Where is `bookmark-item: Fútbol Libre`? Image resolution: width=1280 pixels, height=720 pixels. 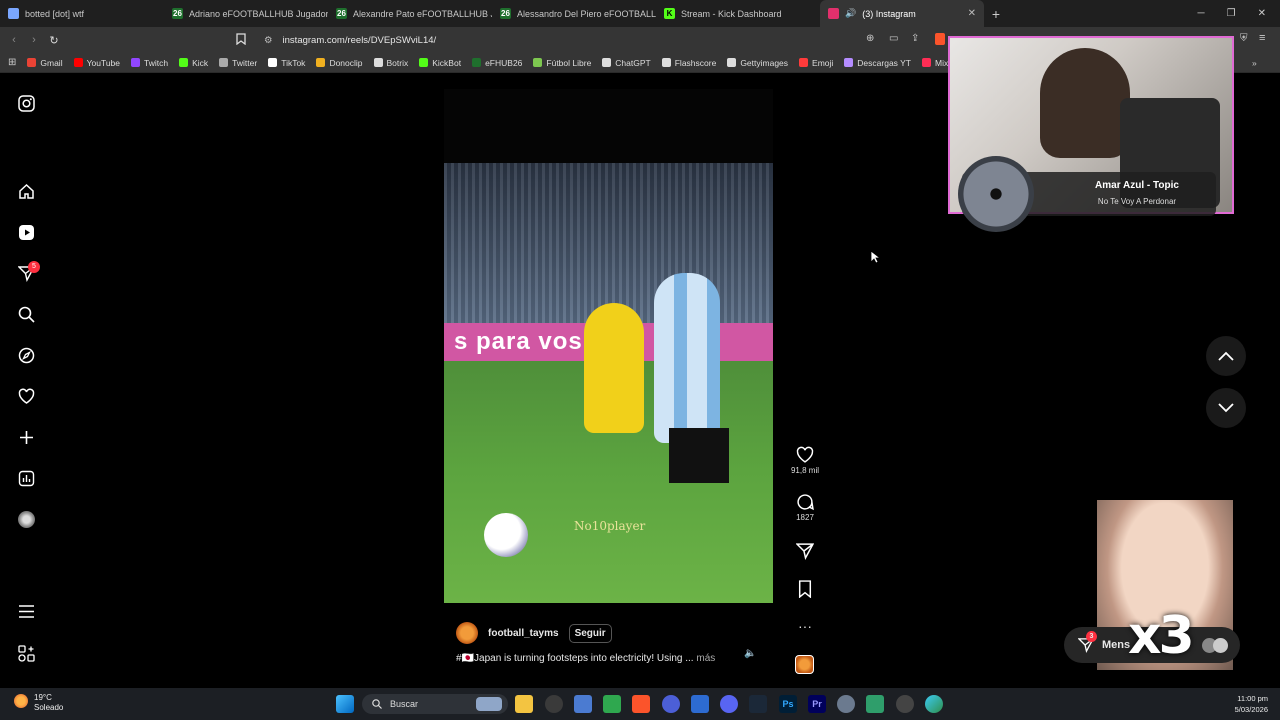 bookmark-item: Fútbol Libre is located at coordinates (562, 63).